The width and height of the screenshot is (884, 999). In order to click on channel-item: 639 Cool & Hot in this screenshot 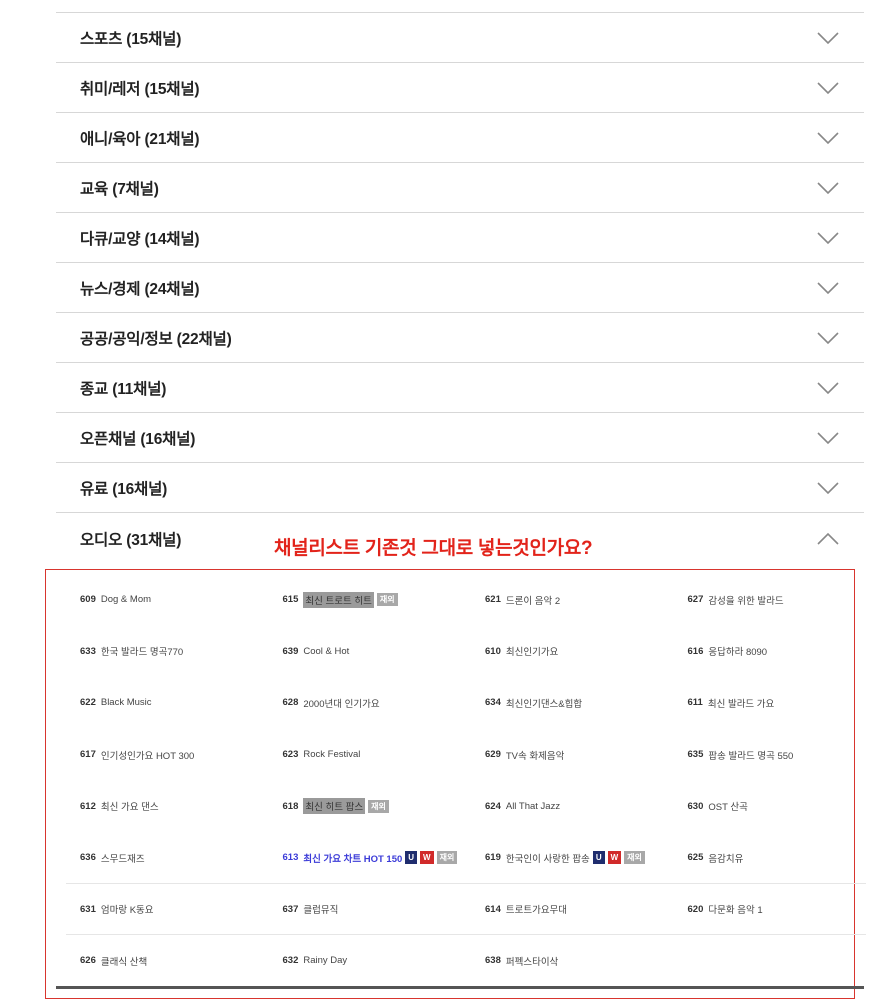, I will do `click(360, 651)`.